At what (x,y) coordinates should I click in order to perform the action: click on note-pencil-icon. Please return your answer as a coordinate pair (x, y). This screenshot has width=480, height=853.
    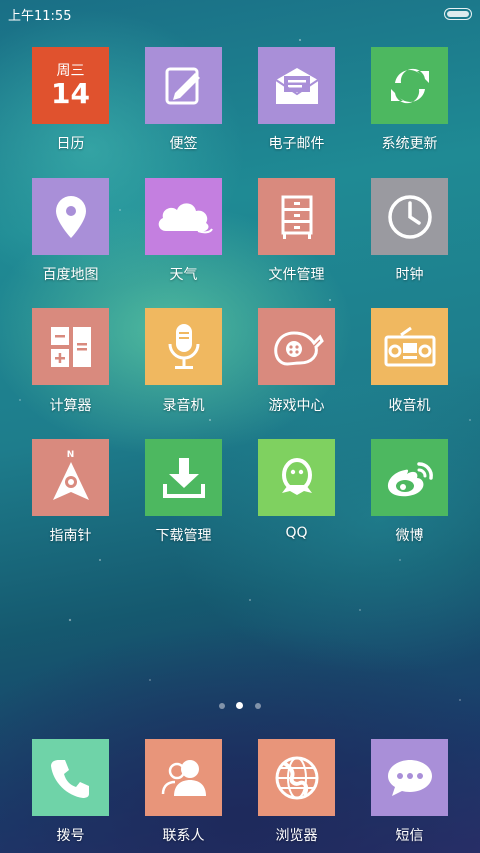
    Looking at the image, I should click on (184, 86).